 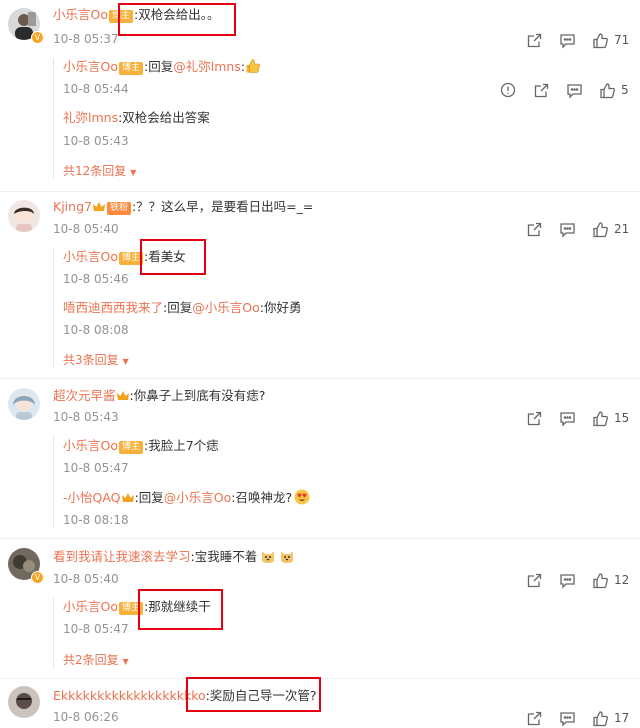 What do you see at coordinates (91, 360) in the screenshot?
I see `more-replies-label: 共3条回复` at bounding box center [91, 360].